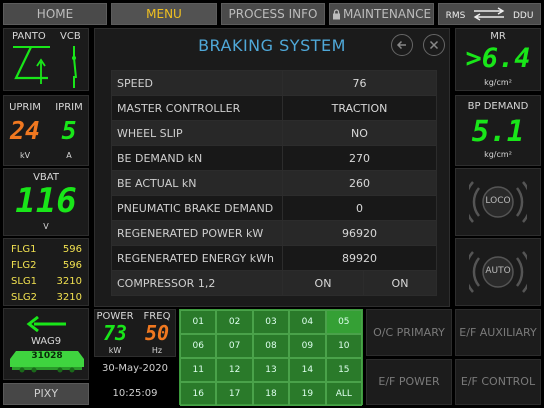  What do you see at coordinates (271, 394) in the screenshot?
I see `grid-cell: 18` at bounding box center [271, 394].